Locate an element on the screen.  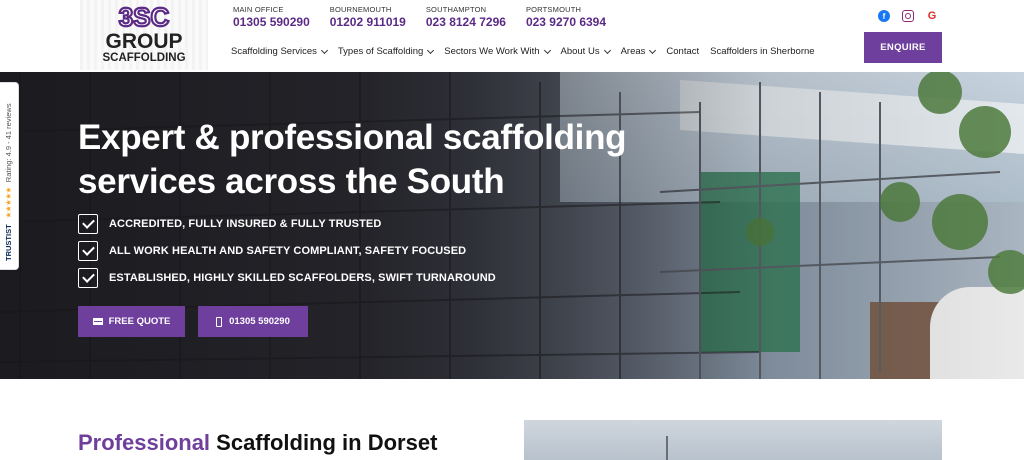
nav-scaffolders-sherborne: Scaffolders in Sherborne is located at coordinates (762, 51).